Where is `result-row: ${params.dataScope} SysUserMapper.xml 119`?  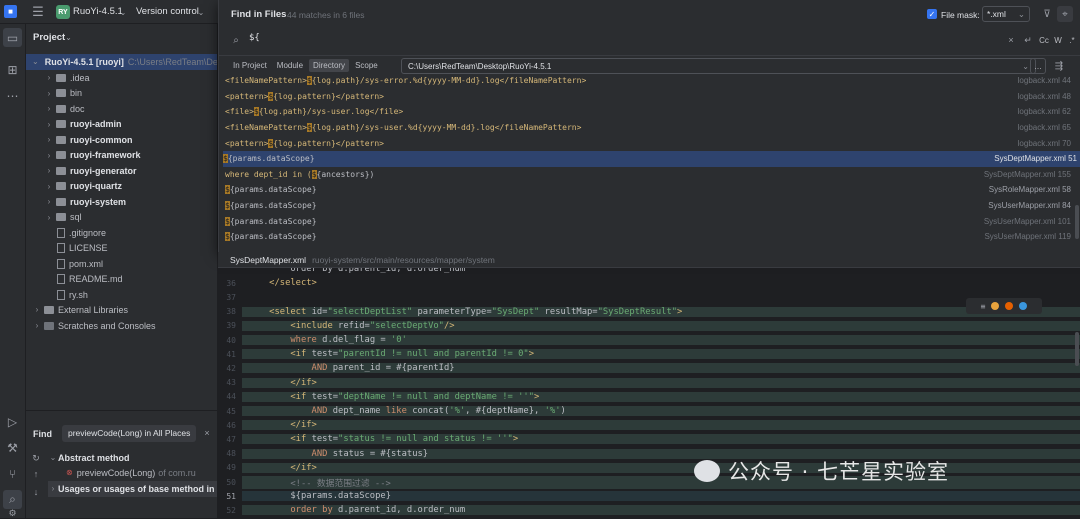
result-row: ${params.dataScope} SysUserMapper.xml 119 is located at coordinates (650, 237).